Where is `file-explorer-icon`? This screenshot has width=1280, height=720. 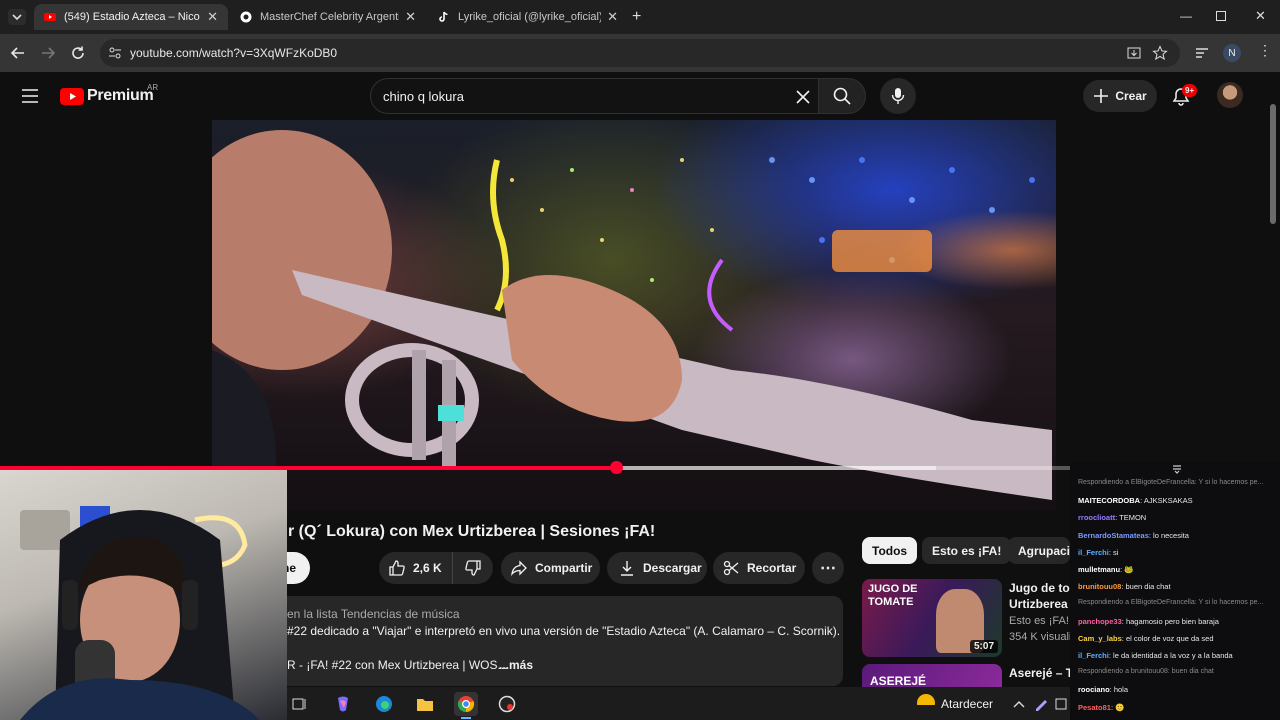 file-explorer-icon is located at coordinates (425, 704).